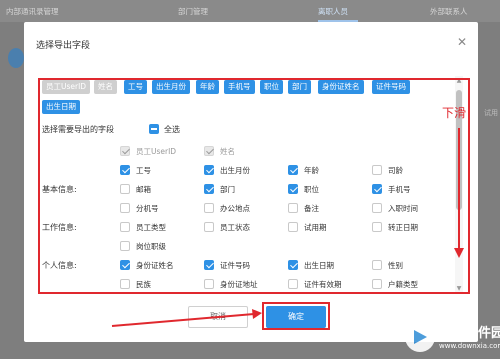 Image resolution: width=500 pixels, height=359 pixels. I want to click on section-work-info: 工作信息:, so click(59, 227).